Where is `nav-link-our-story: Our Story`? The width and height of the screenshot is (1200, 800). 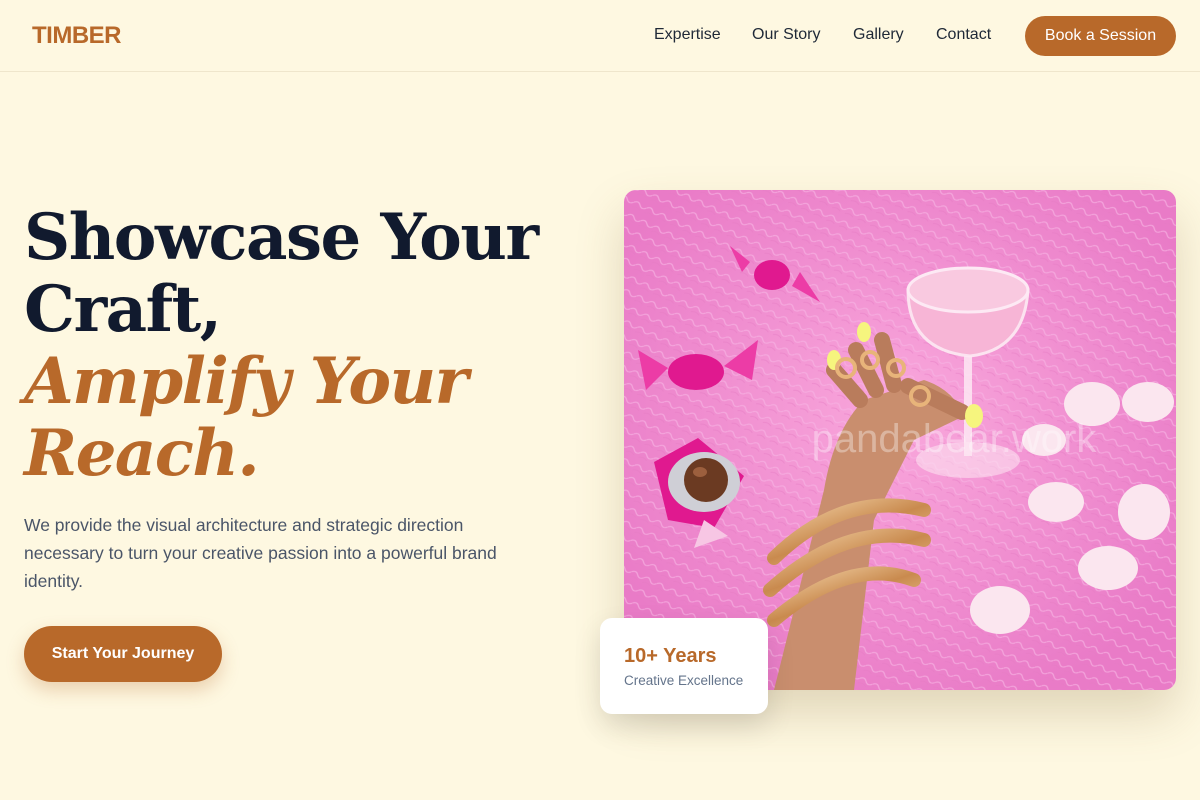 nav-link-our-story: Our Story is located at coordinates (786, 35).